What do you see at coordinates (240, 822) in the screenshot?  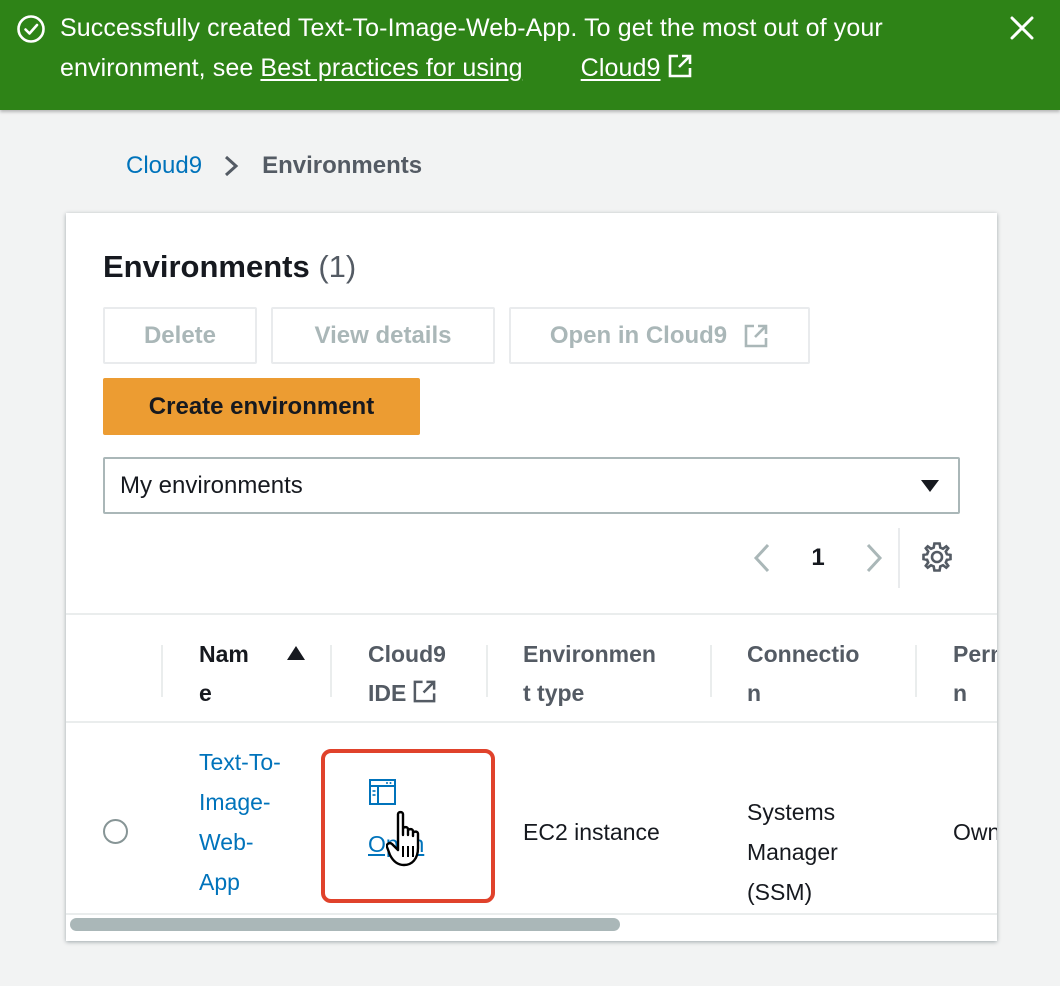 I see `environment-name-link: Text-To- Image- Web- App` at bounding box center [240, 822].